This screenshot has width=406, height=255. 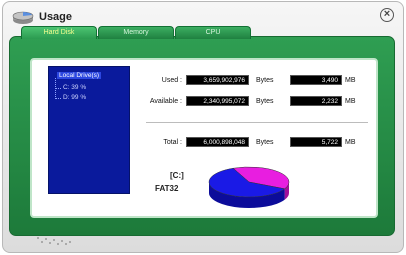 I want to click on tree-item-c: C: 39 %, so click(x=74, y=87).